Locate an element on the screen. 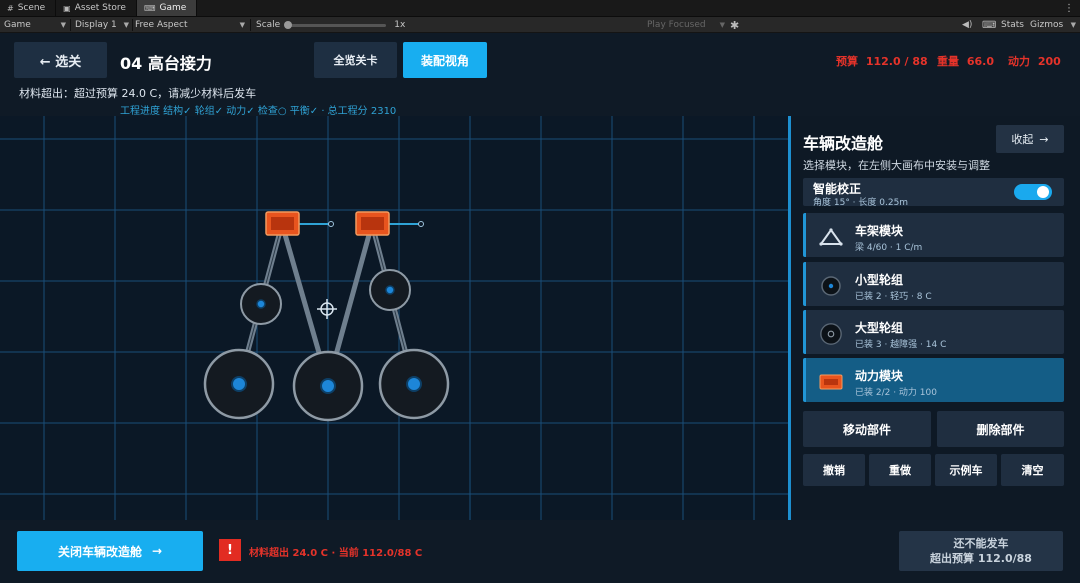 The width and height of the screenshot is (1080, 583). budget-warning-text: 材料超出：超过预算 24.0 C，请减少材料后发车 is located at coordinates (138, 93).